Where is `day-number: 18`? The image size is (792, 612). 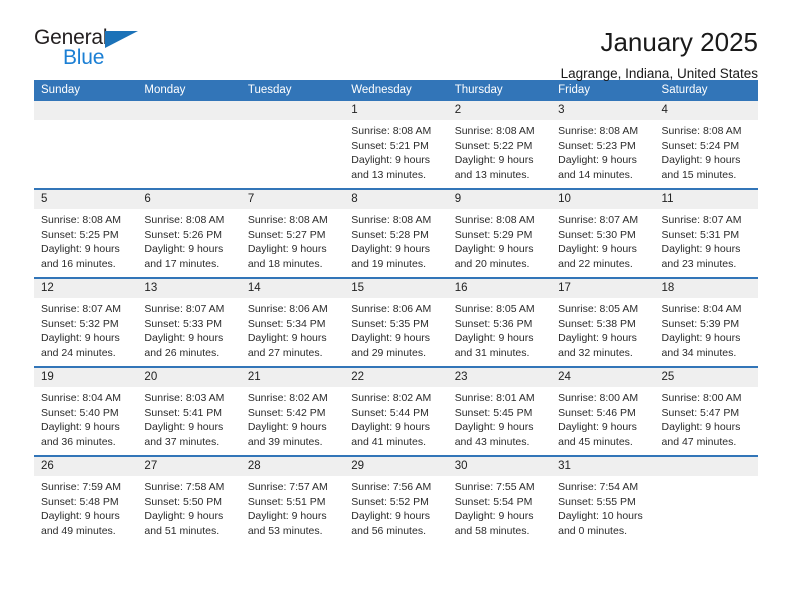
day-number: 18 is located at coordinates (706, 288).